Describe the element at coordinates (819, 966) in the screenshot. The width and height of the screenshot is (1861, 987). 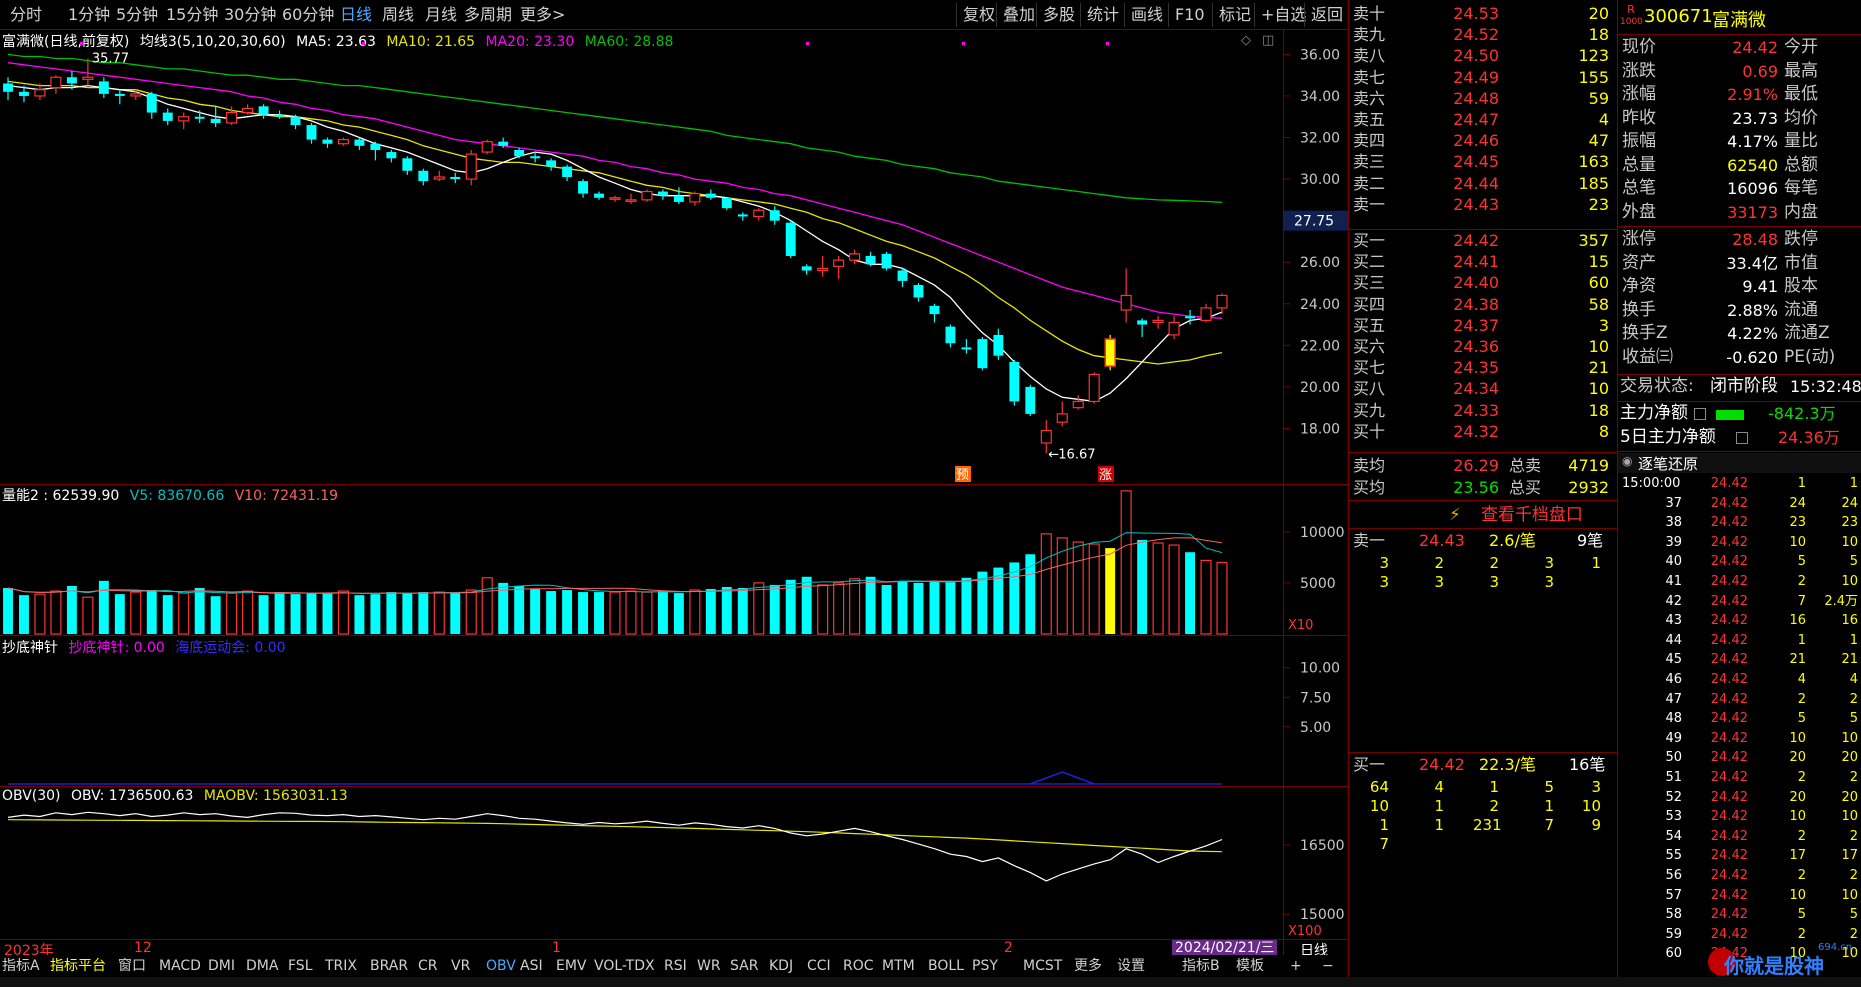
I see `indicator-tab: CCI` at that location.